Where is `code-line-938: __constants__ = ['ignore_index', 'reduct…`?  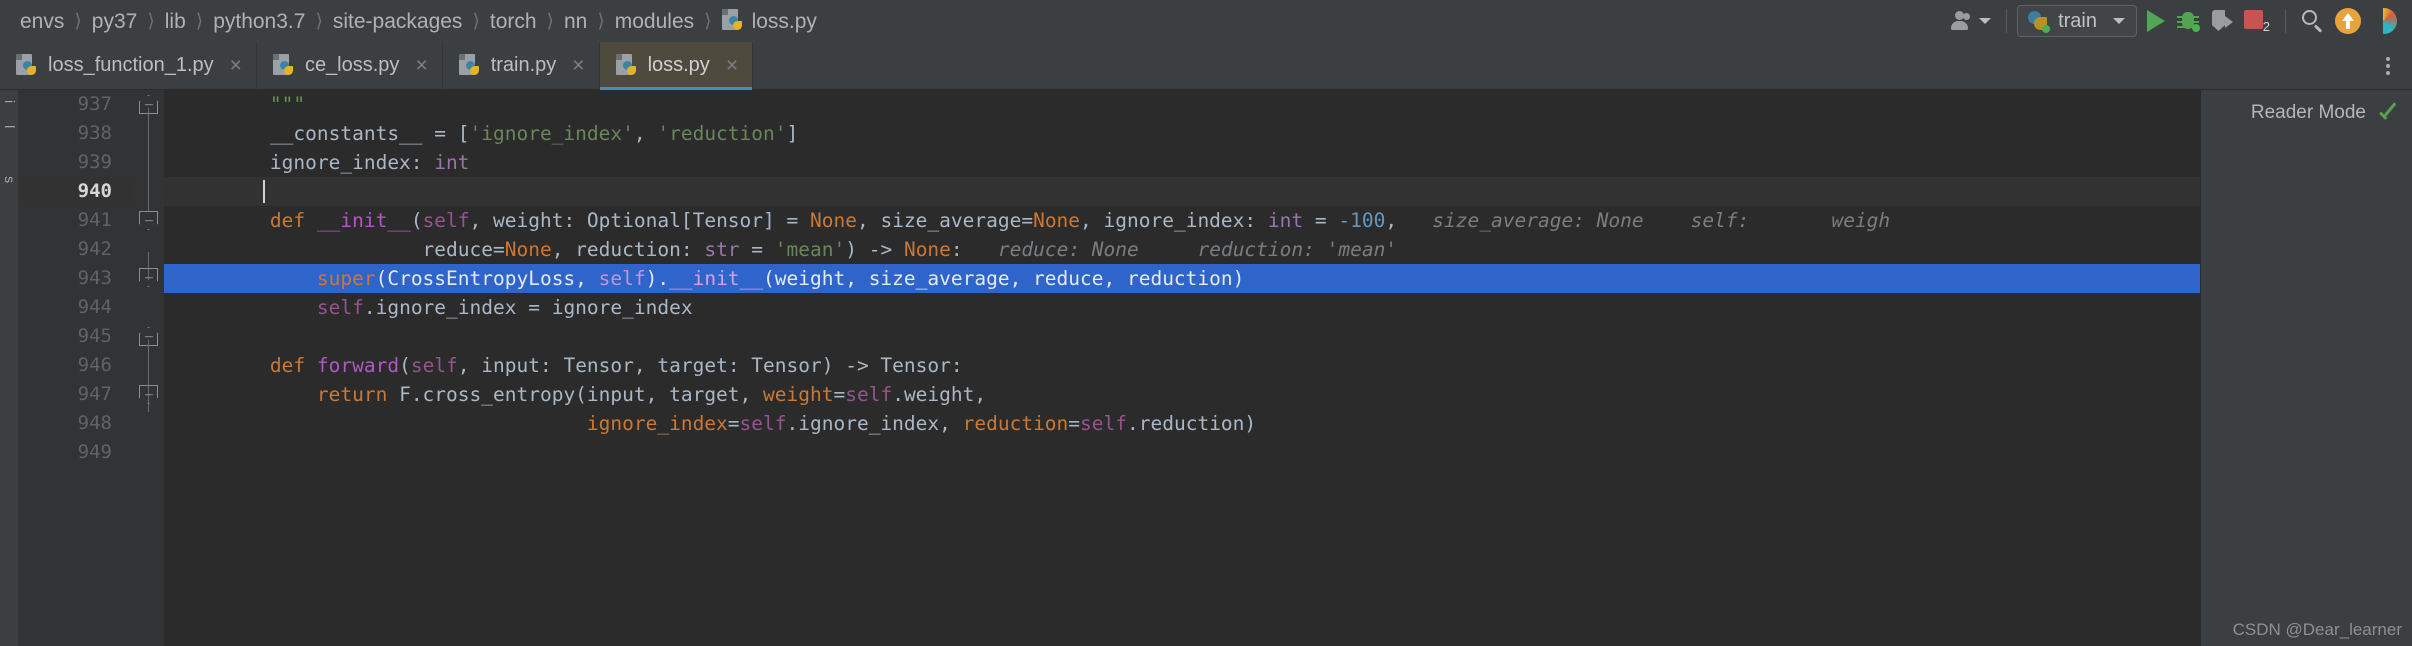 code-line-938: __constants__ = ['ignore_index', 'reduct… is located at coordinates (1182, 133).